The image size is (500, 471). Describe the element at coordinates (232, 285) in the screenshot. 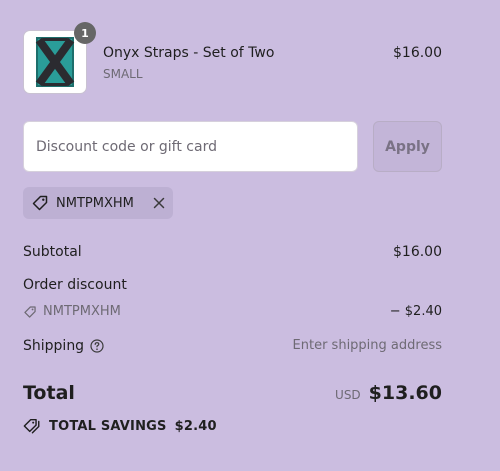

I see `order-discount-row: Order discount` at that location.